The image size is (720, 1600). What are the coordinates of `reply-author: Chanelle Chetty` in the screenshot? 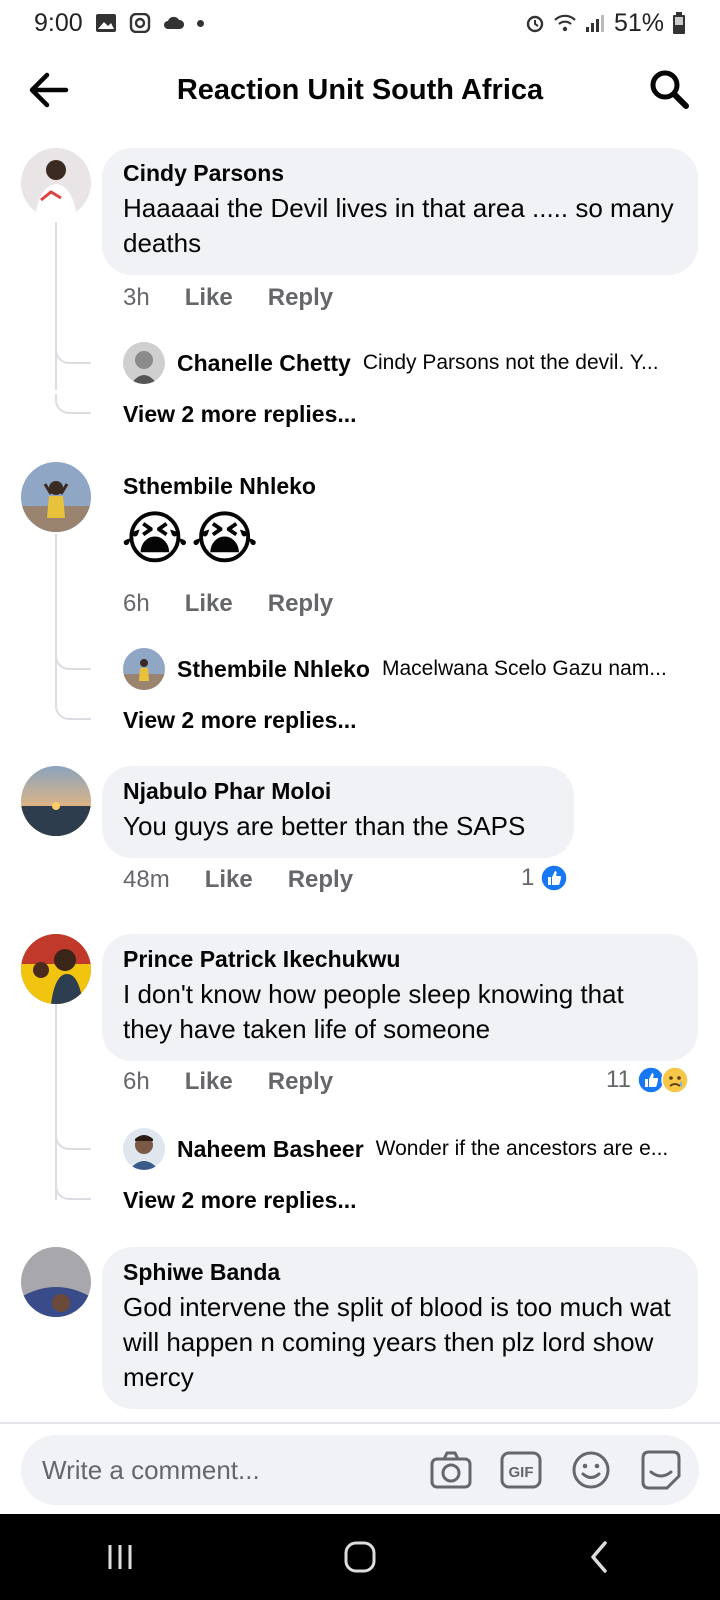 It's located at (264, 363).